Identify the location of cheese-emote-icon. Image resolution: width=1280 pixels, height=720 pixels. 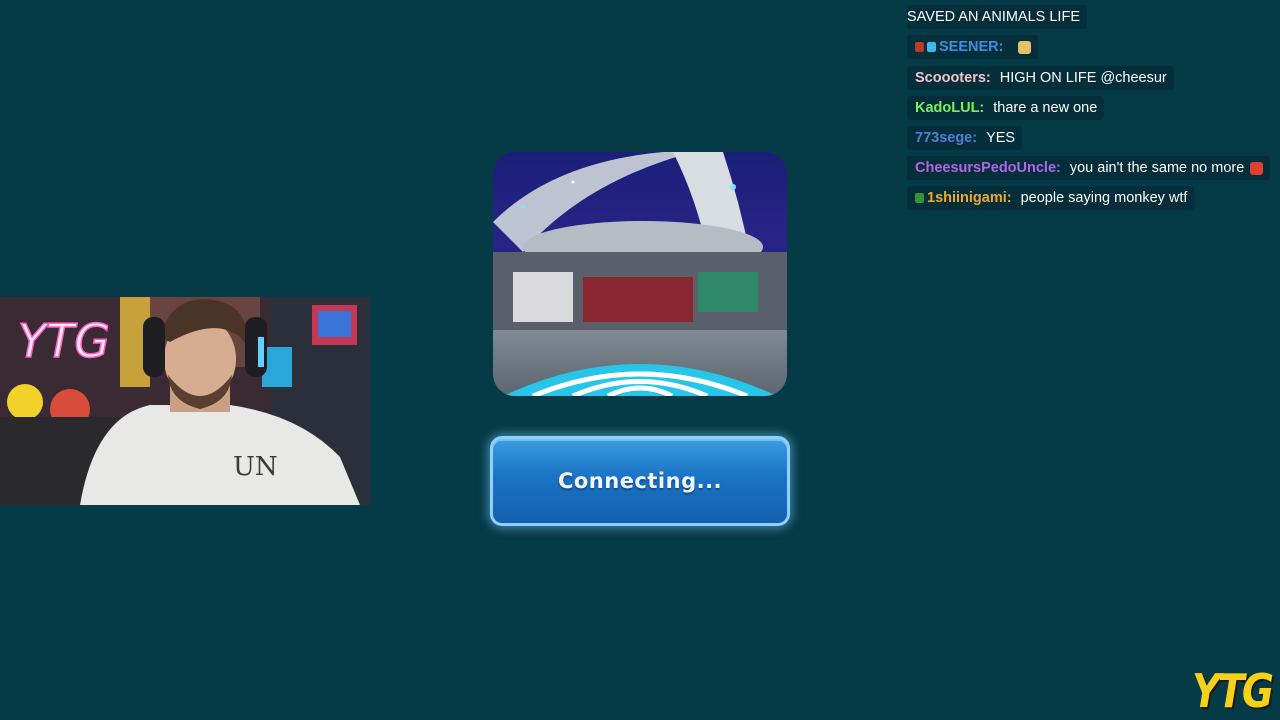
(1025, 47).